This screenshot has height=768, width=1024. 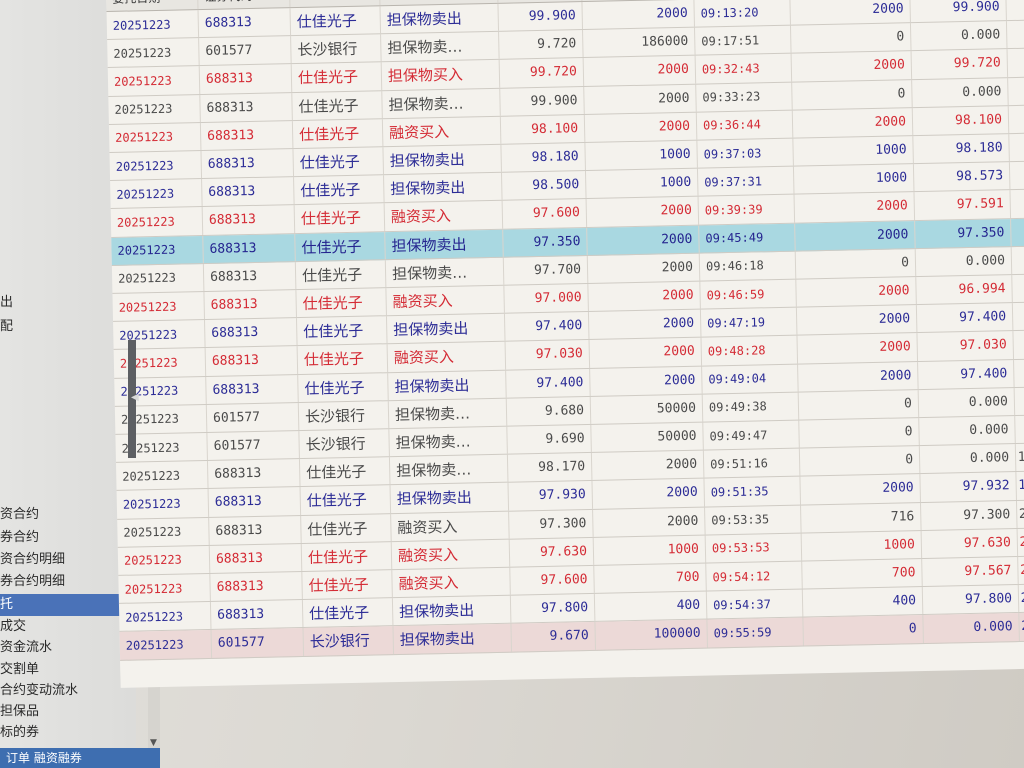 I want to click on cell-filled: 1000, so click(x=854, y=179).